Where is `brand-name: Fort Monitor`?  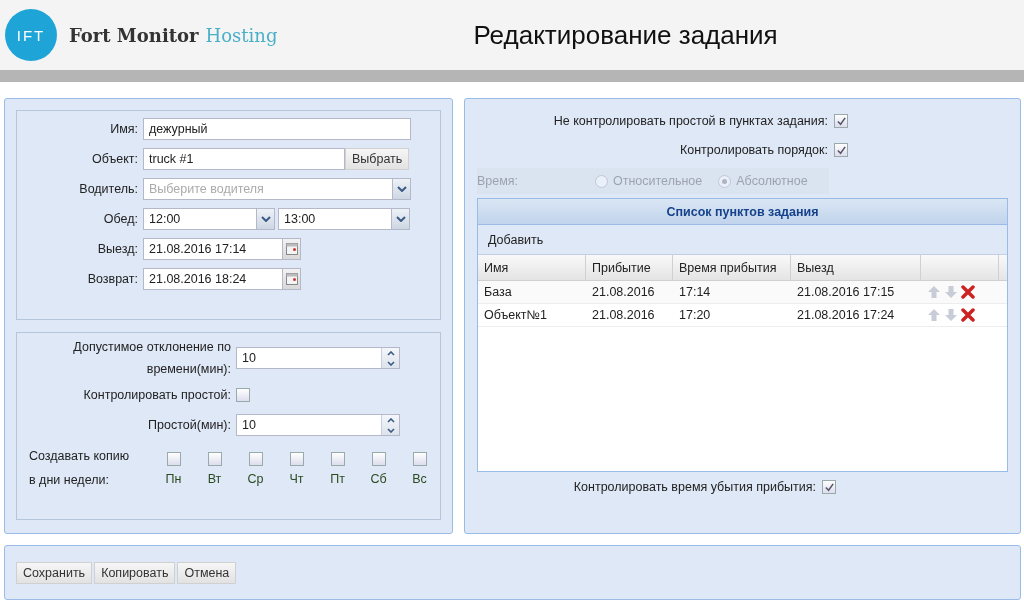 brand-name: Fort Monitor is located at coordinates (134, 35).